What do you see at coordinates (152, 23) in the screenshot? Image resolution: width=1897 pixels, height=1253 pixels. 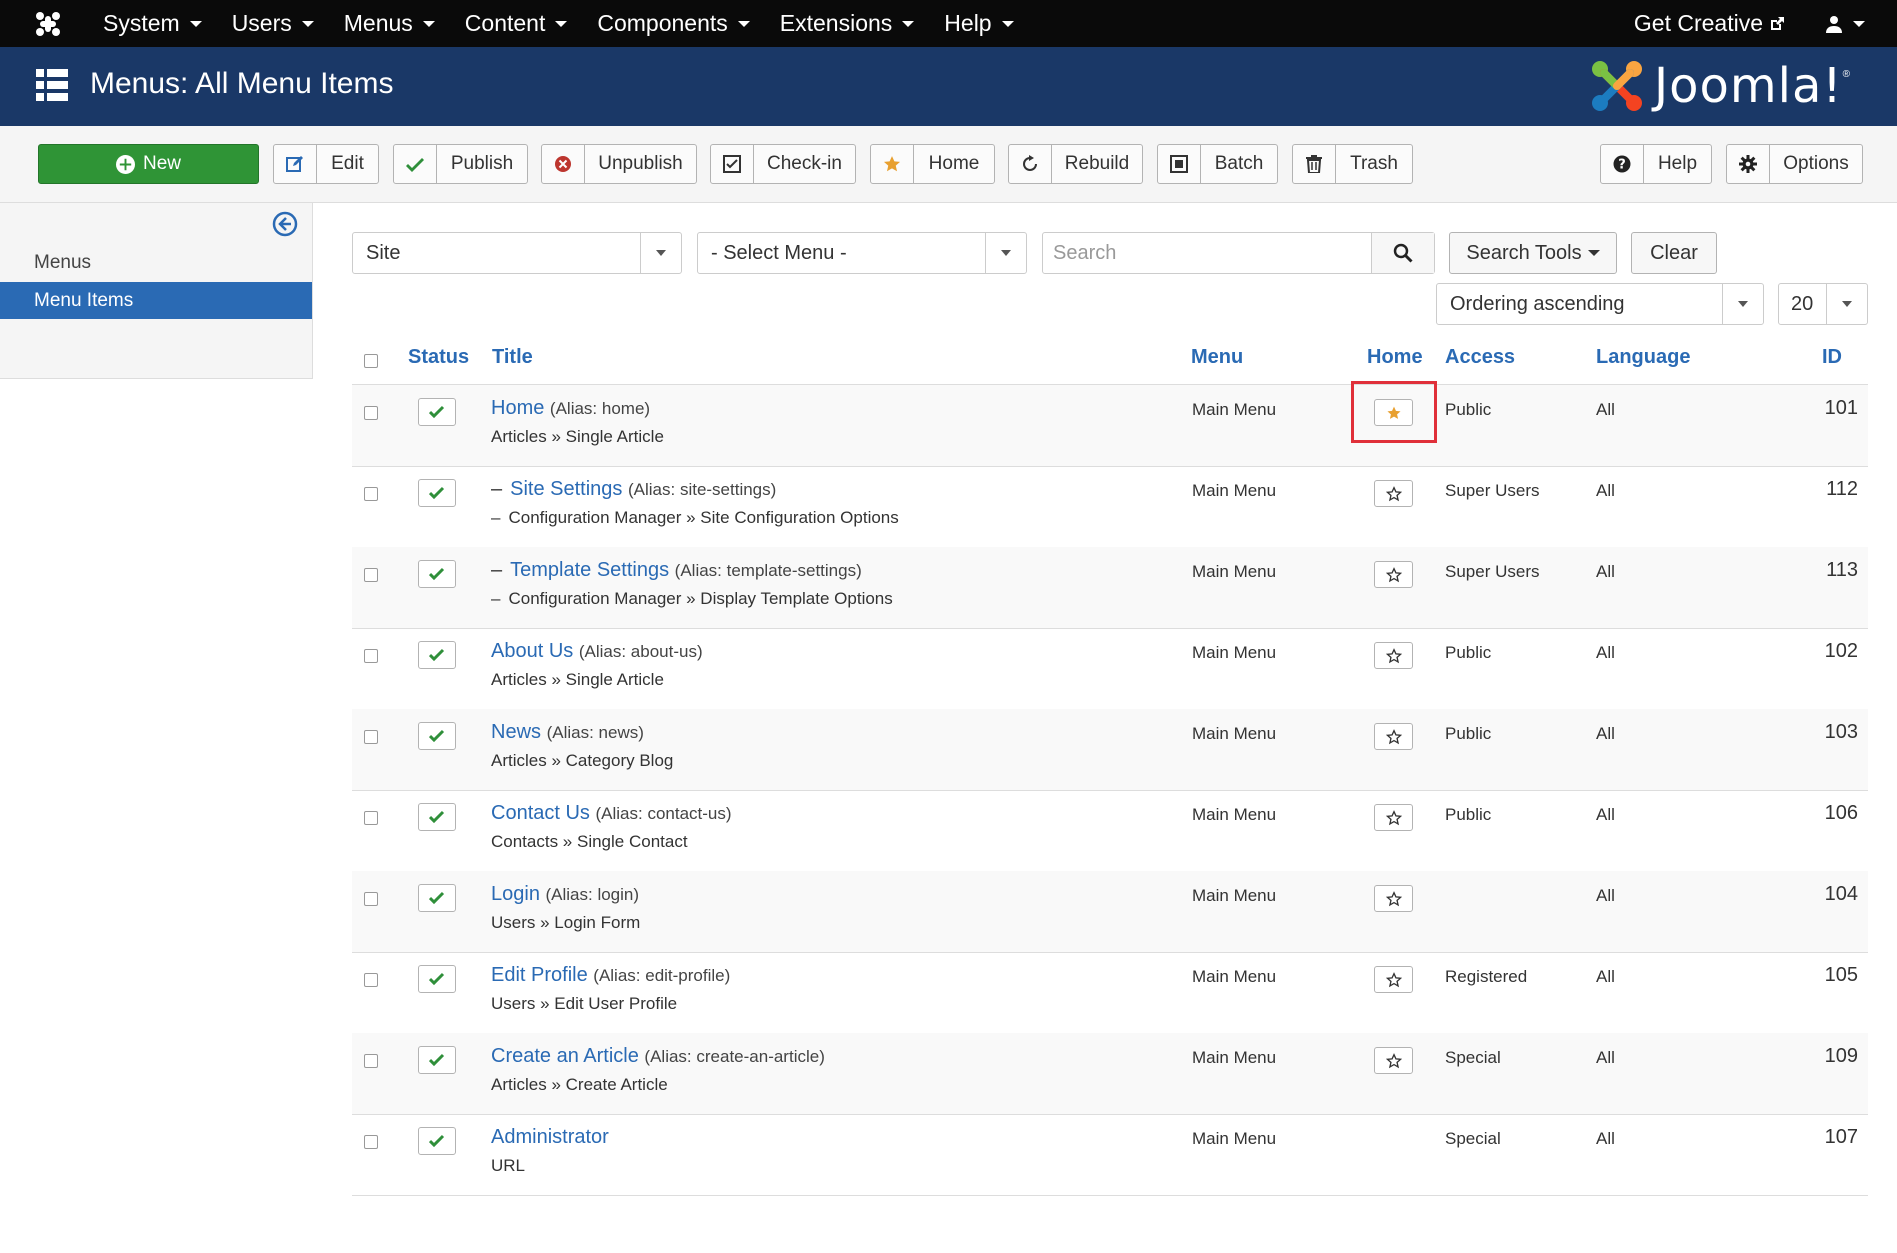 I see `nav-system: System` at bounding box center [152, 23].